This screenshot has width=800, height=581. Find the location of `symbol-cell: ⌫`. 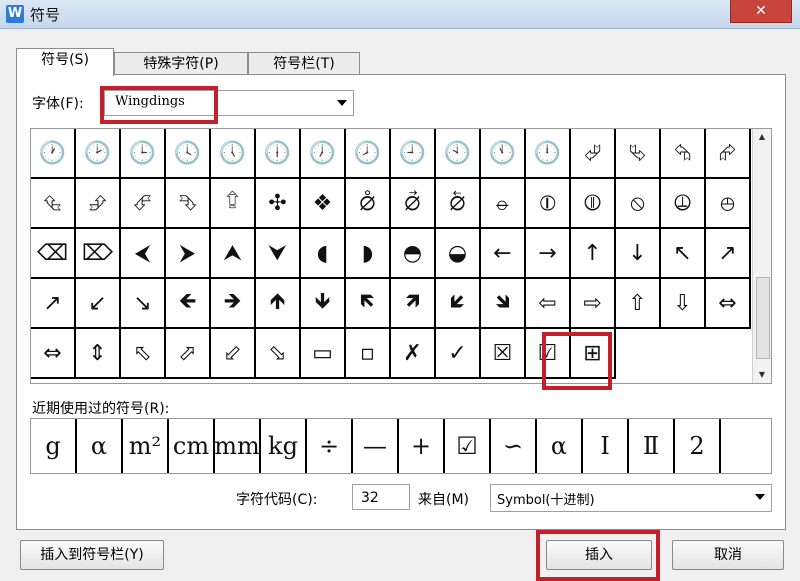

symbol-cell: ⌫ is located at coordinates (53, 254).